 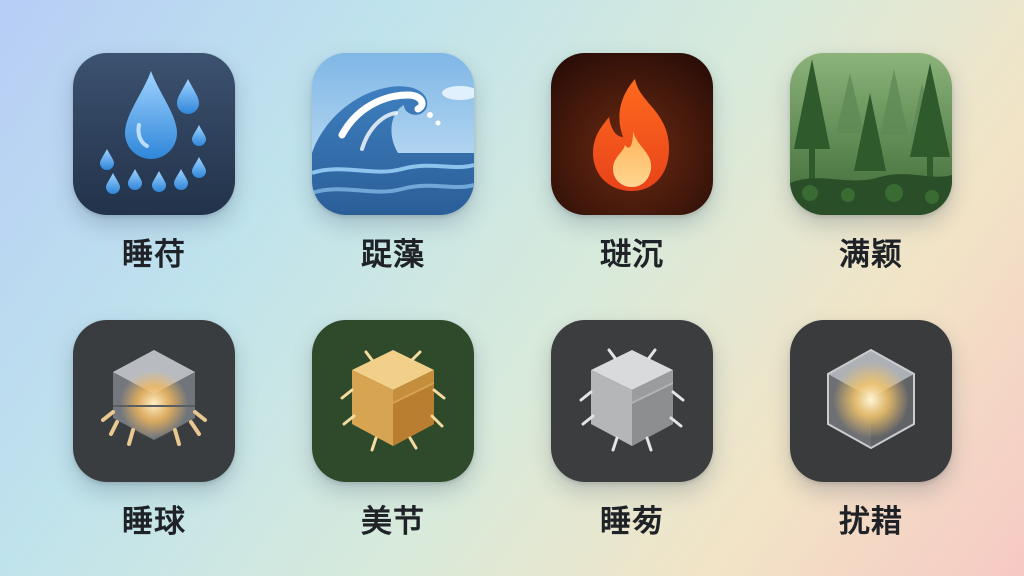 I want to click on raindrops-icon, so click(x=154, y=134).